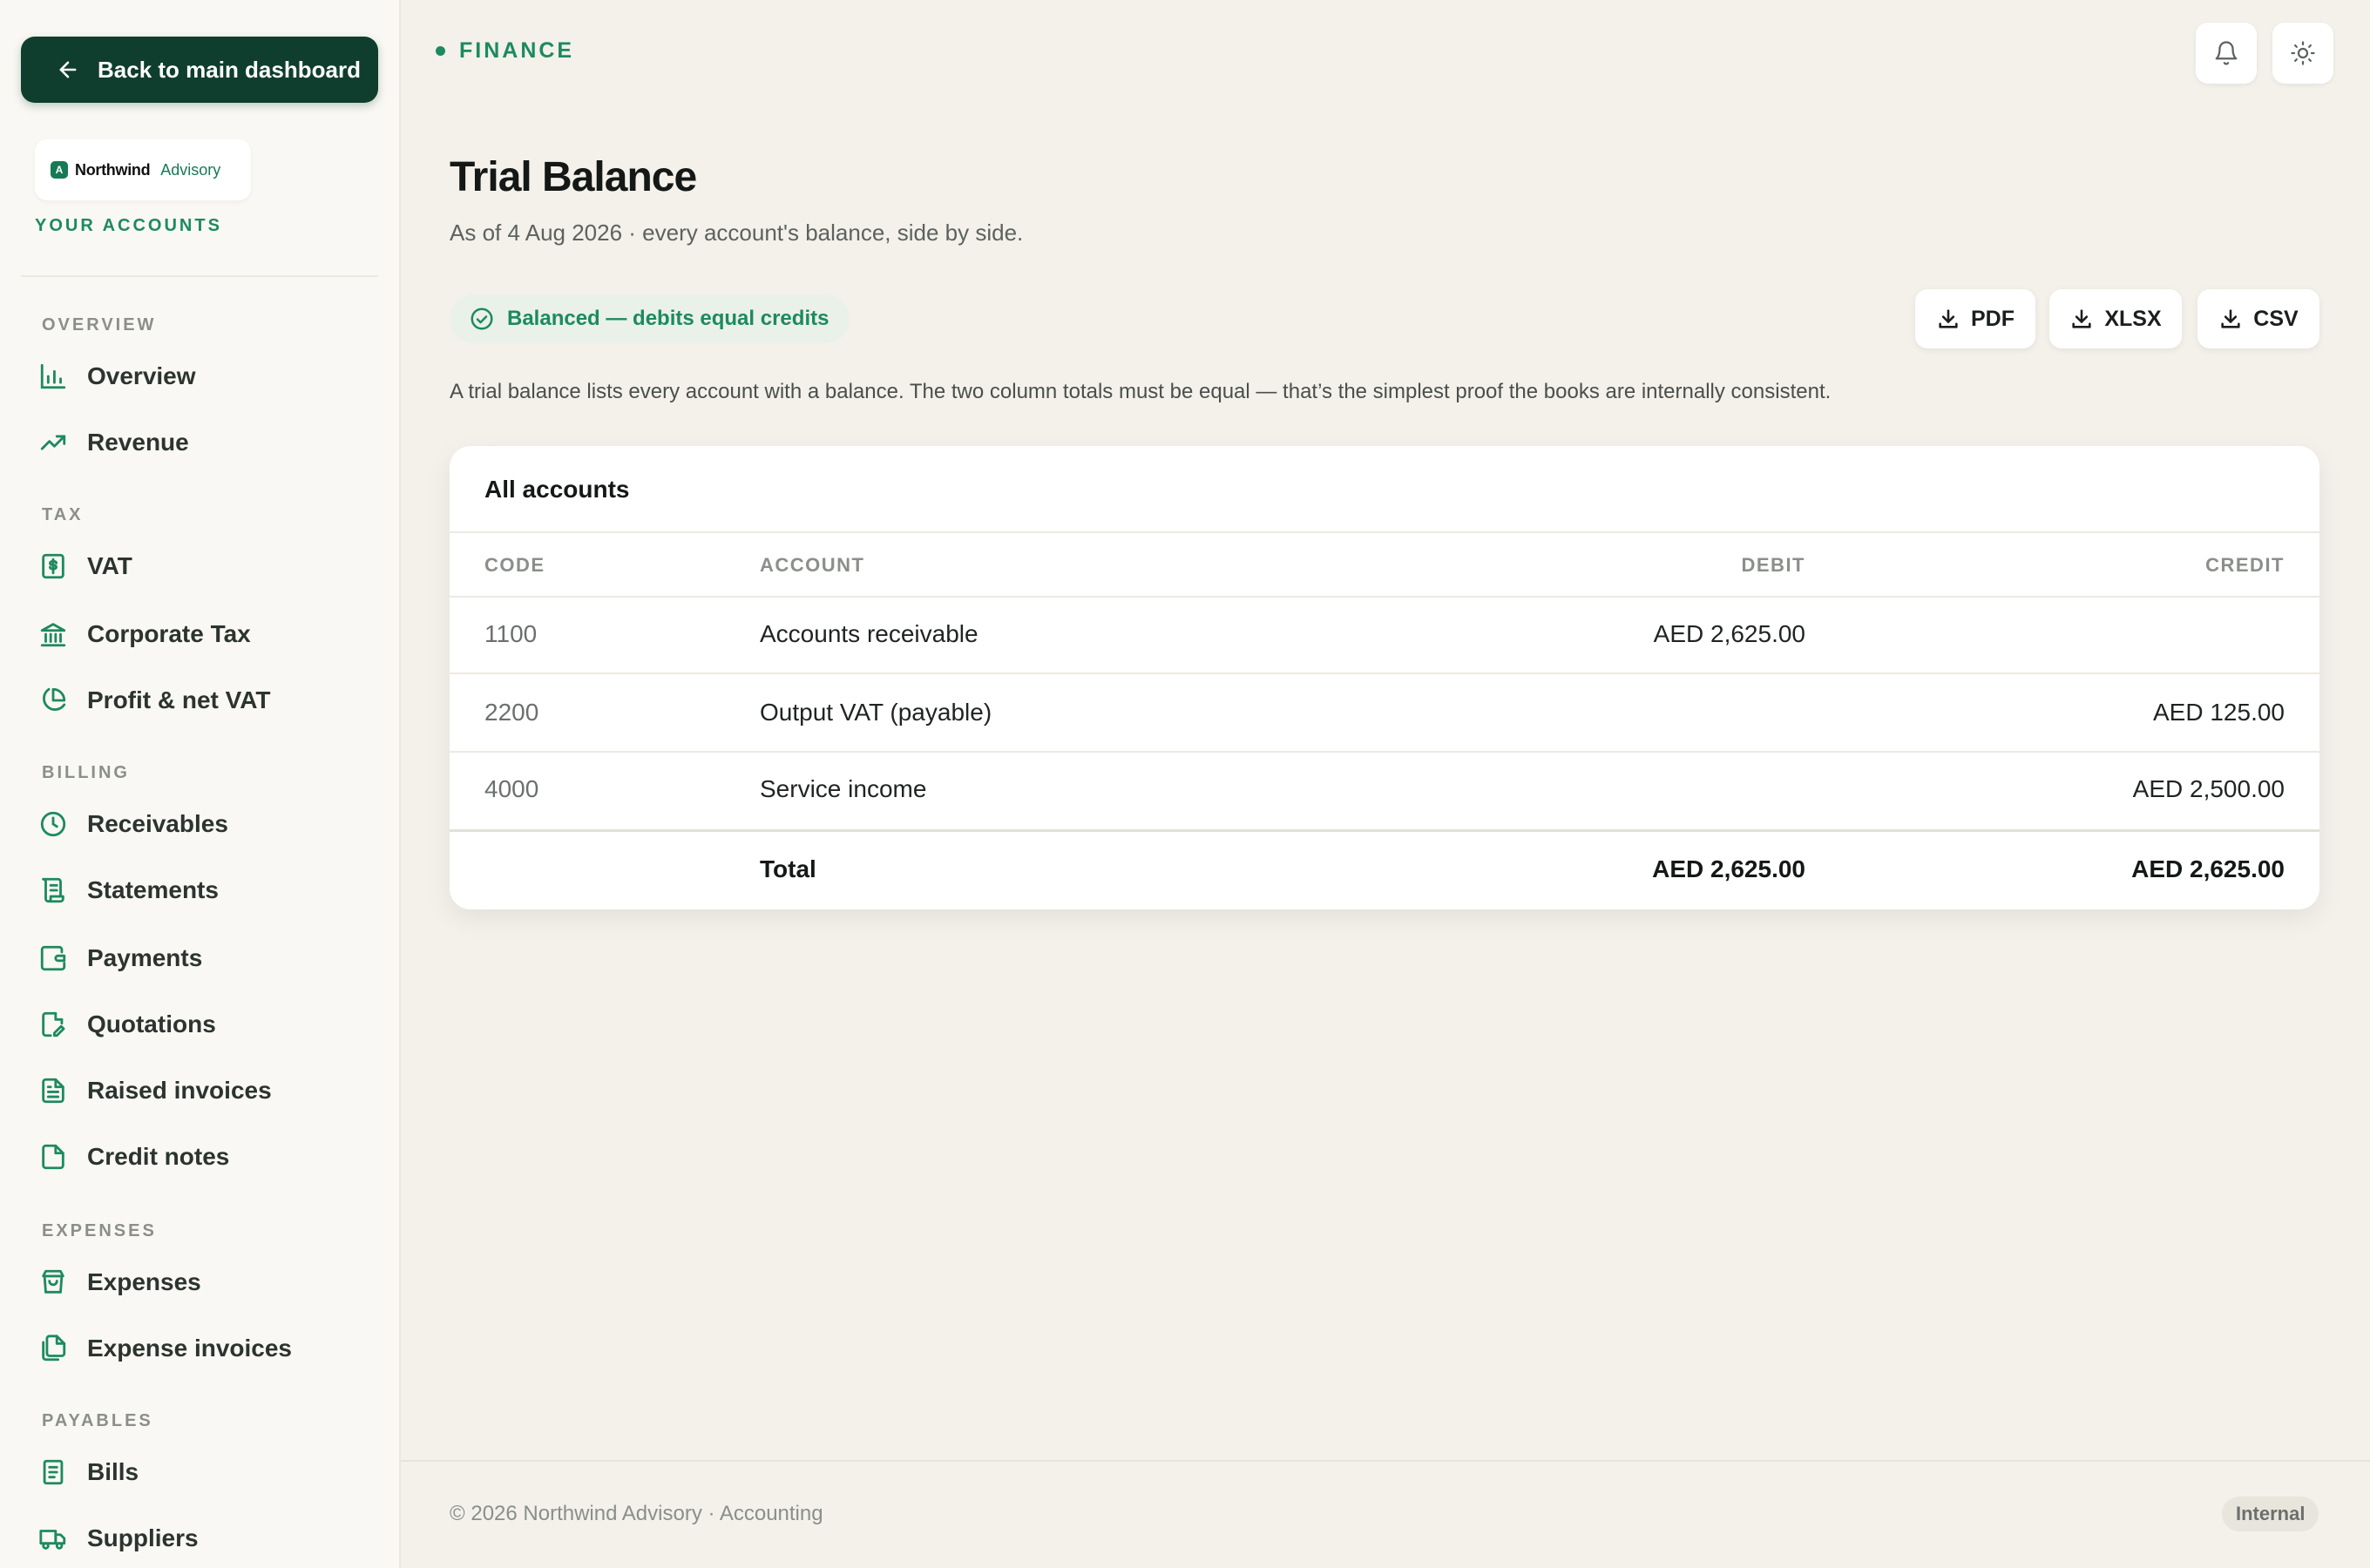 The height and width of the screenshot is (1568, 2370). I want to click on sidebar-divider, so click(199, 276).